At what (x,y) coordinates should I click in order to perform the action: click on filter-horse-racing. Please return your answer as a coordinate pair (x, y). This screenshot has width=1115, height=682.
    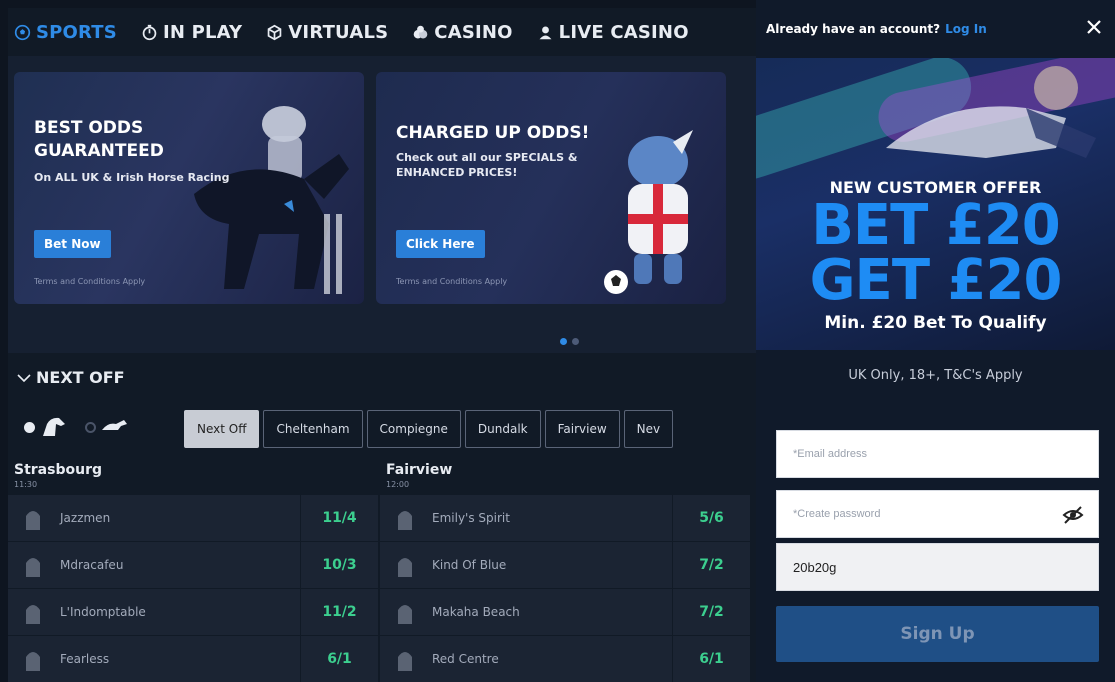
    Looking at the image, I should click on (45, 427).